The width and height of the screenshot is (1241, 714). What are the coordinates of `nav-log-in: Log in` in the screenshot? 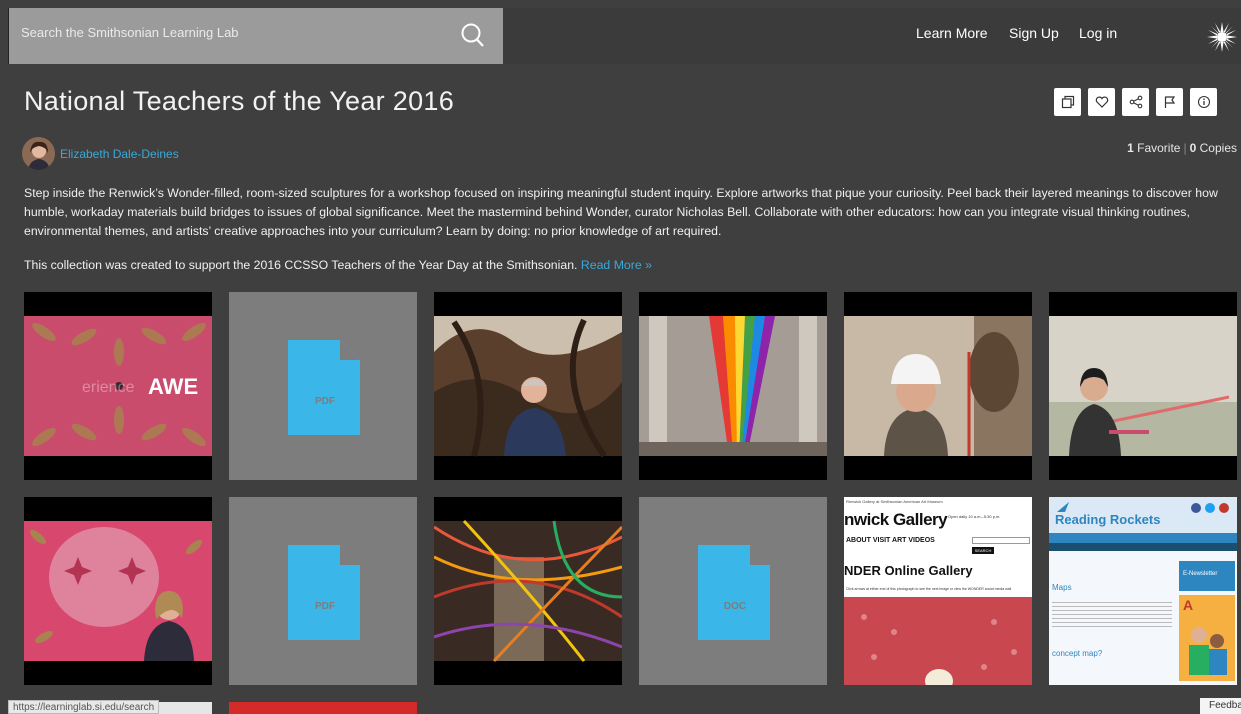 It's located at (1098, 33).